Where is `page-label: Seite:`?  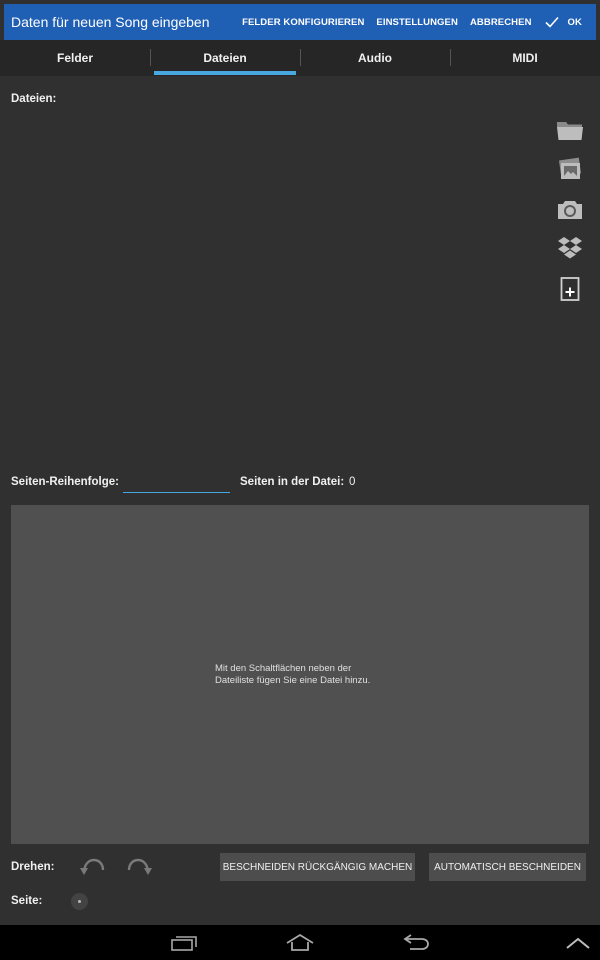
page-label: Seite: is located at coordinates (27, 901).